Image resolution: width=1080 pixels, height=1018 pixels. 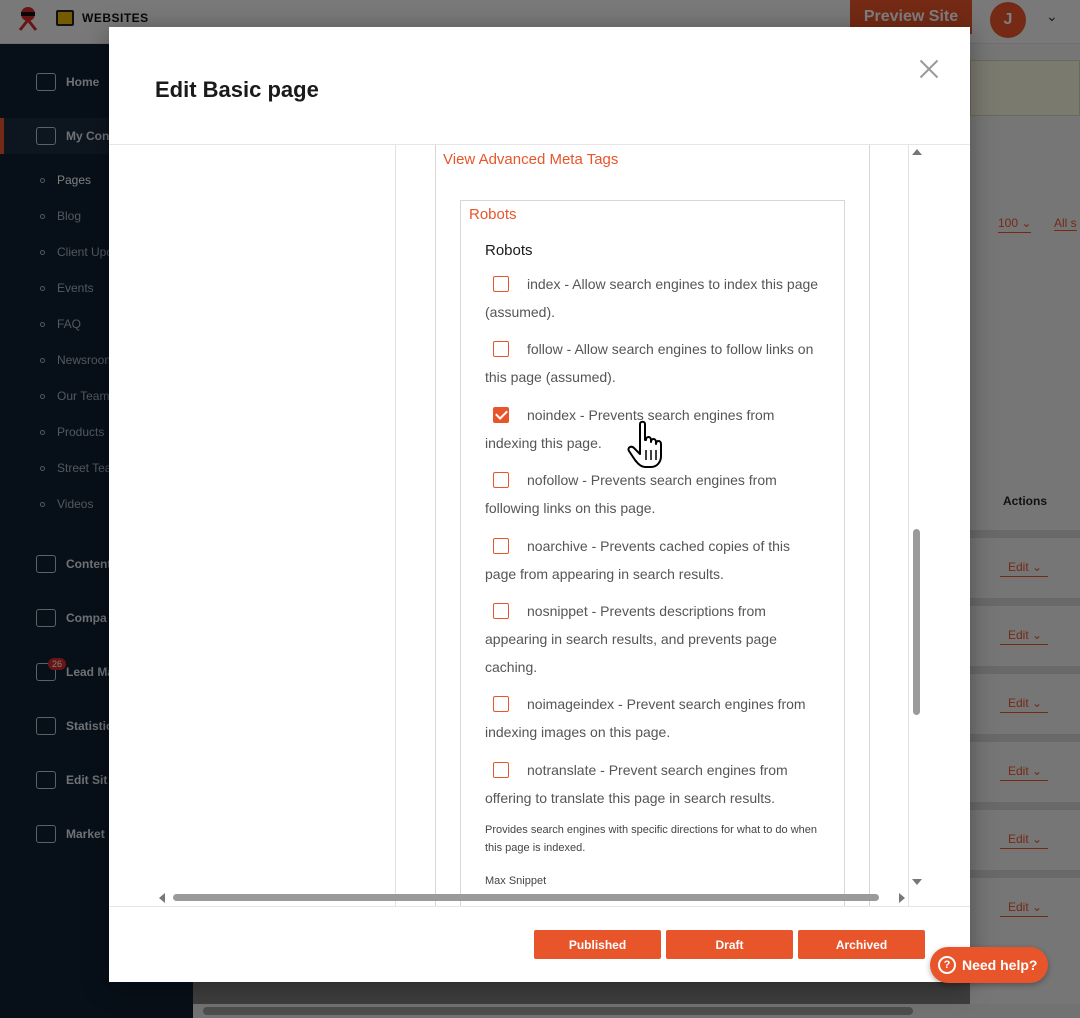 I want to click on need-help-button: ? Need help?, so click(x=989, y=965).